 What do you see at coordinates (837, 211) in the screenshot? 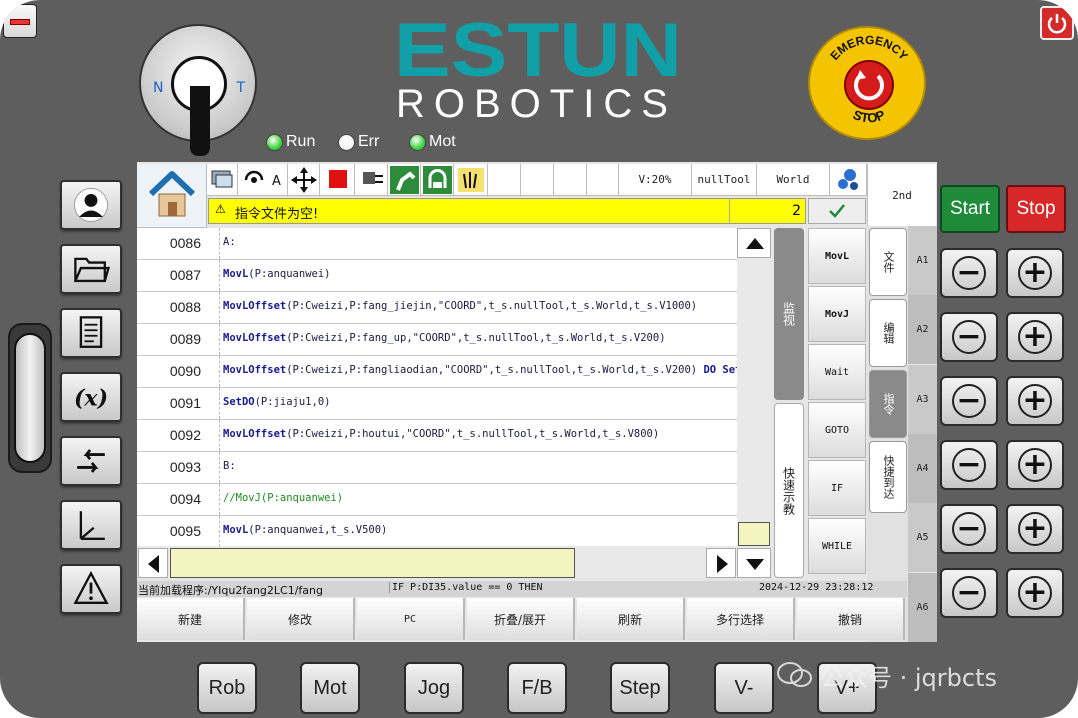
I see `confirm-button` at bounding box center [837, 211].